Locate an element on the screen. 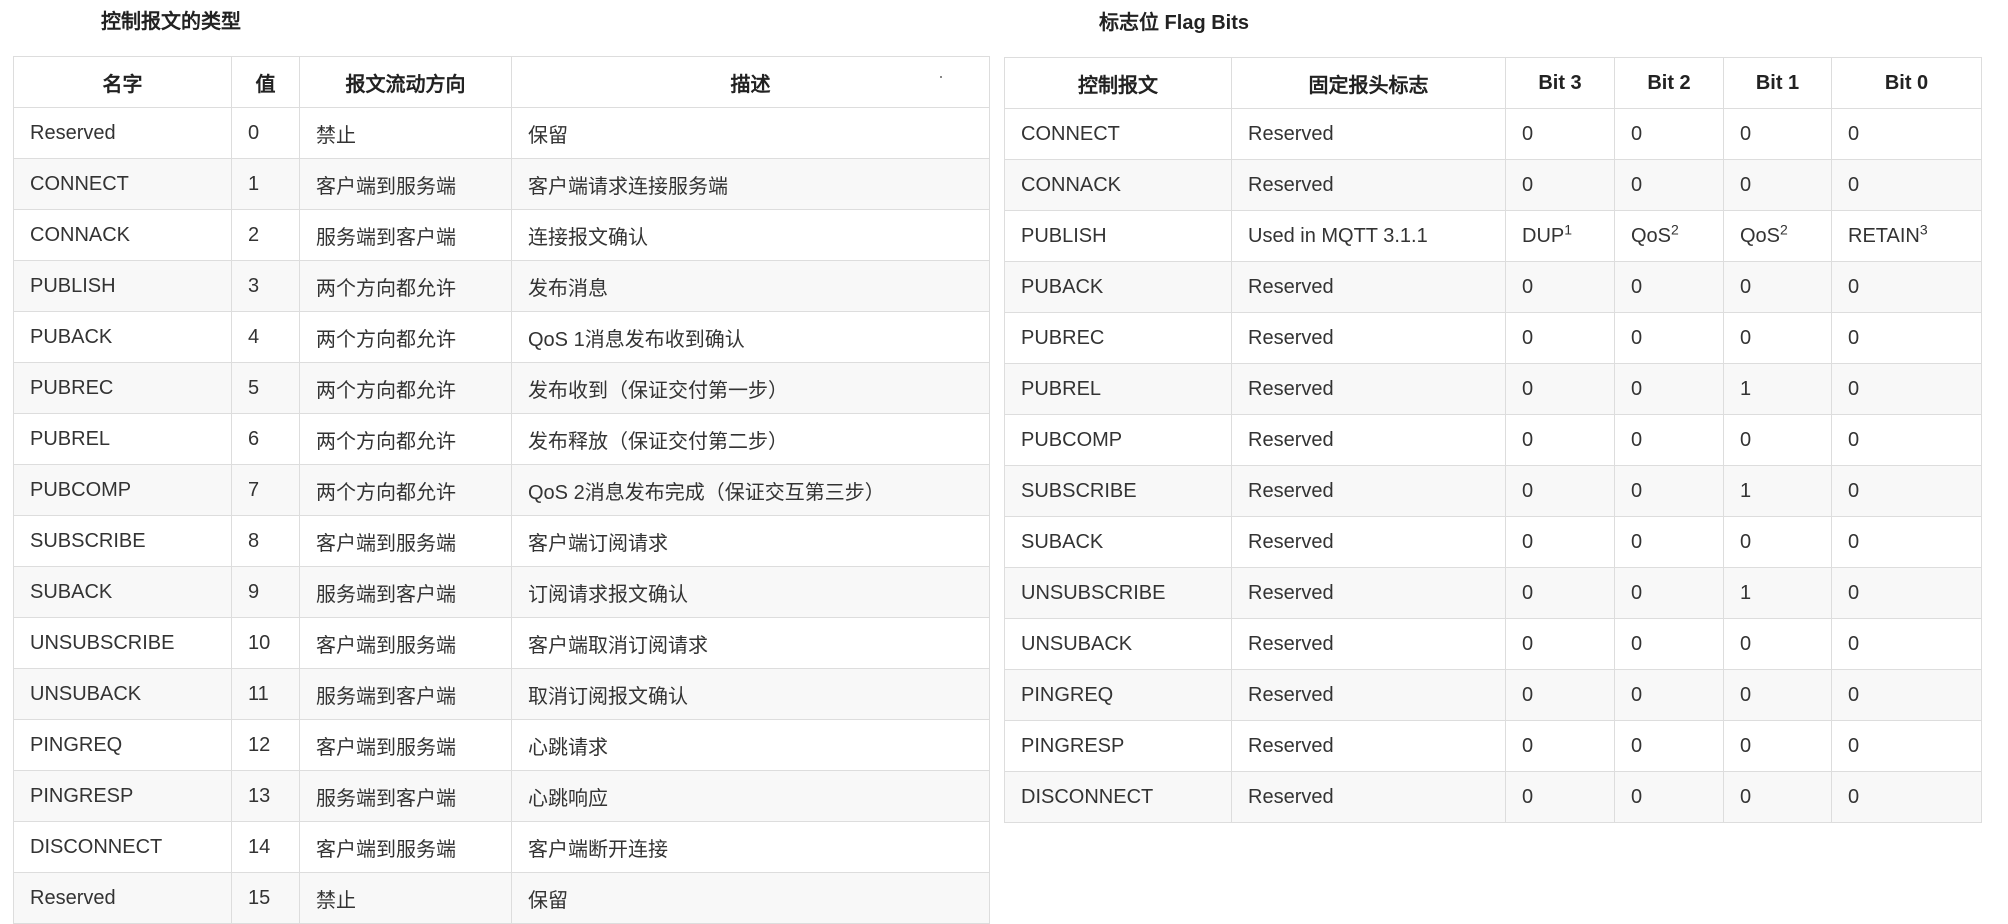 This screenshot has width=2008, height=924. footnote-marker: 2 is located at coordinates (1675, 228).